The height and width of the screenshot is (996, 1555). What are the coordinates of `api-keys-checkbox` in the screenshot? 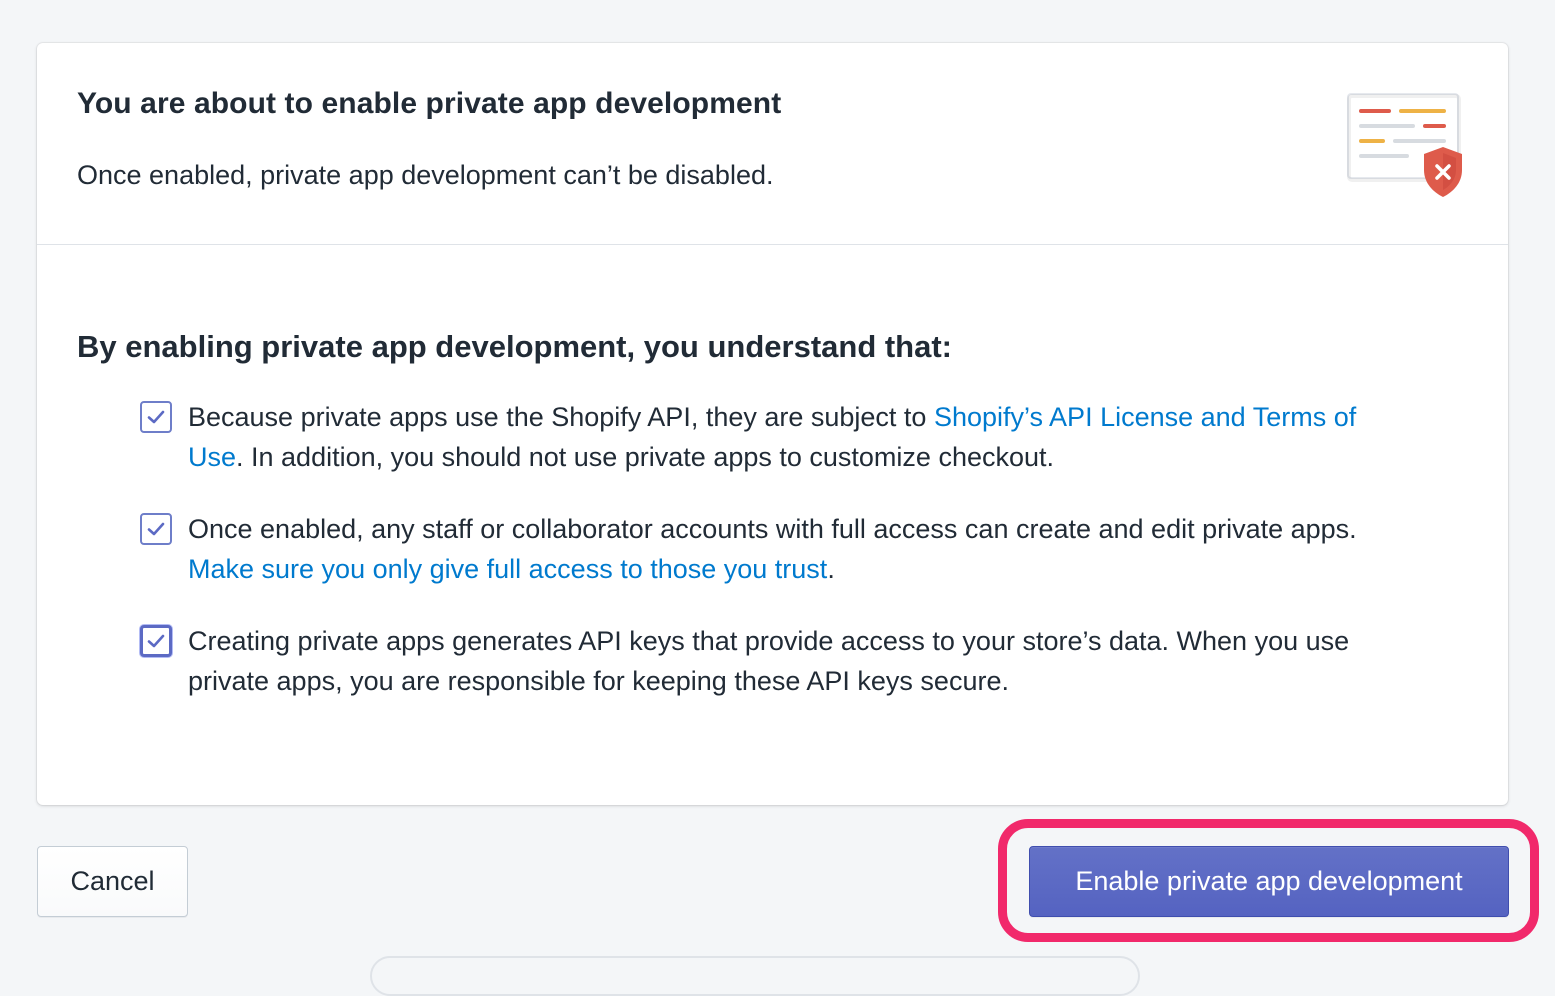 It's located at (156, 641).